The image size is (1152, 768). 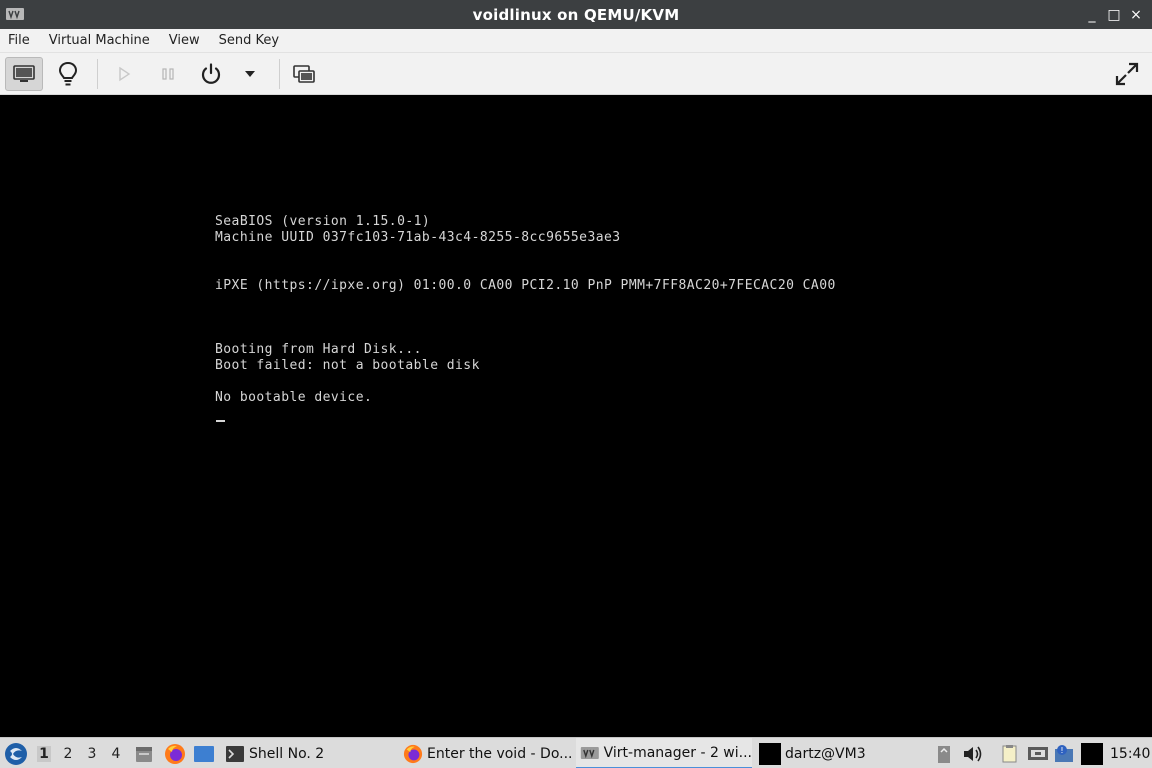 I want to click on clipboard-icon, so click(x=944, y=754).